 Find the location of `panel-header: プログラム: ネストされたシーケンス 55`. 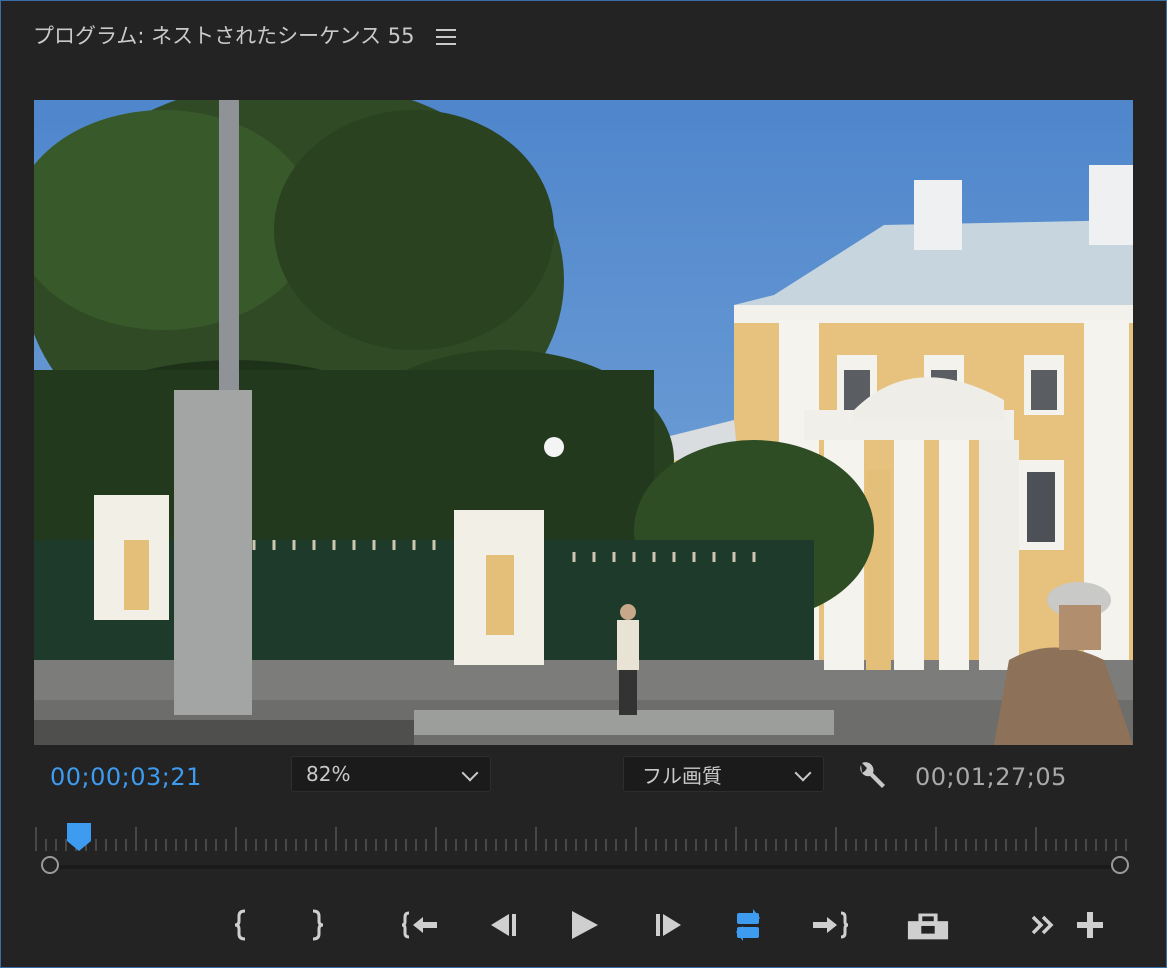

panel-header: プログラム: ネストされたシーケンス 55 is located at coordinates (245, 35).